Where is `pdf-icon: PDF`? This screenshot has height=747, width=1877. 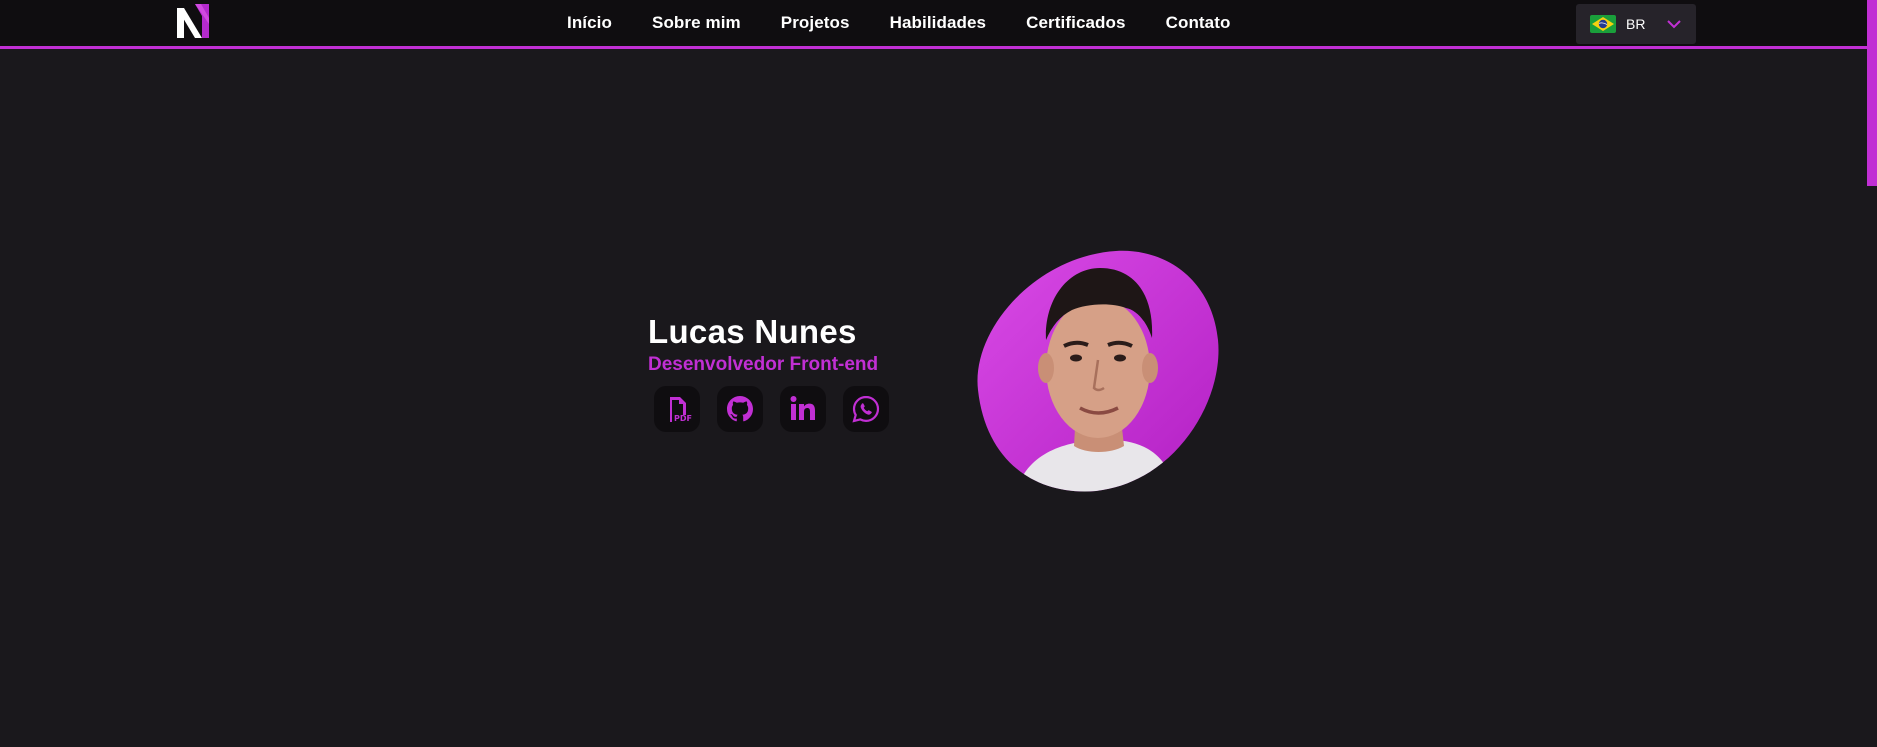 pdf-icon: PDF is located at coordinates (681, 410).